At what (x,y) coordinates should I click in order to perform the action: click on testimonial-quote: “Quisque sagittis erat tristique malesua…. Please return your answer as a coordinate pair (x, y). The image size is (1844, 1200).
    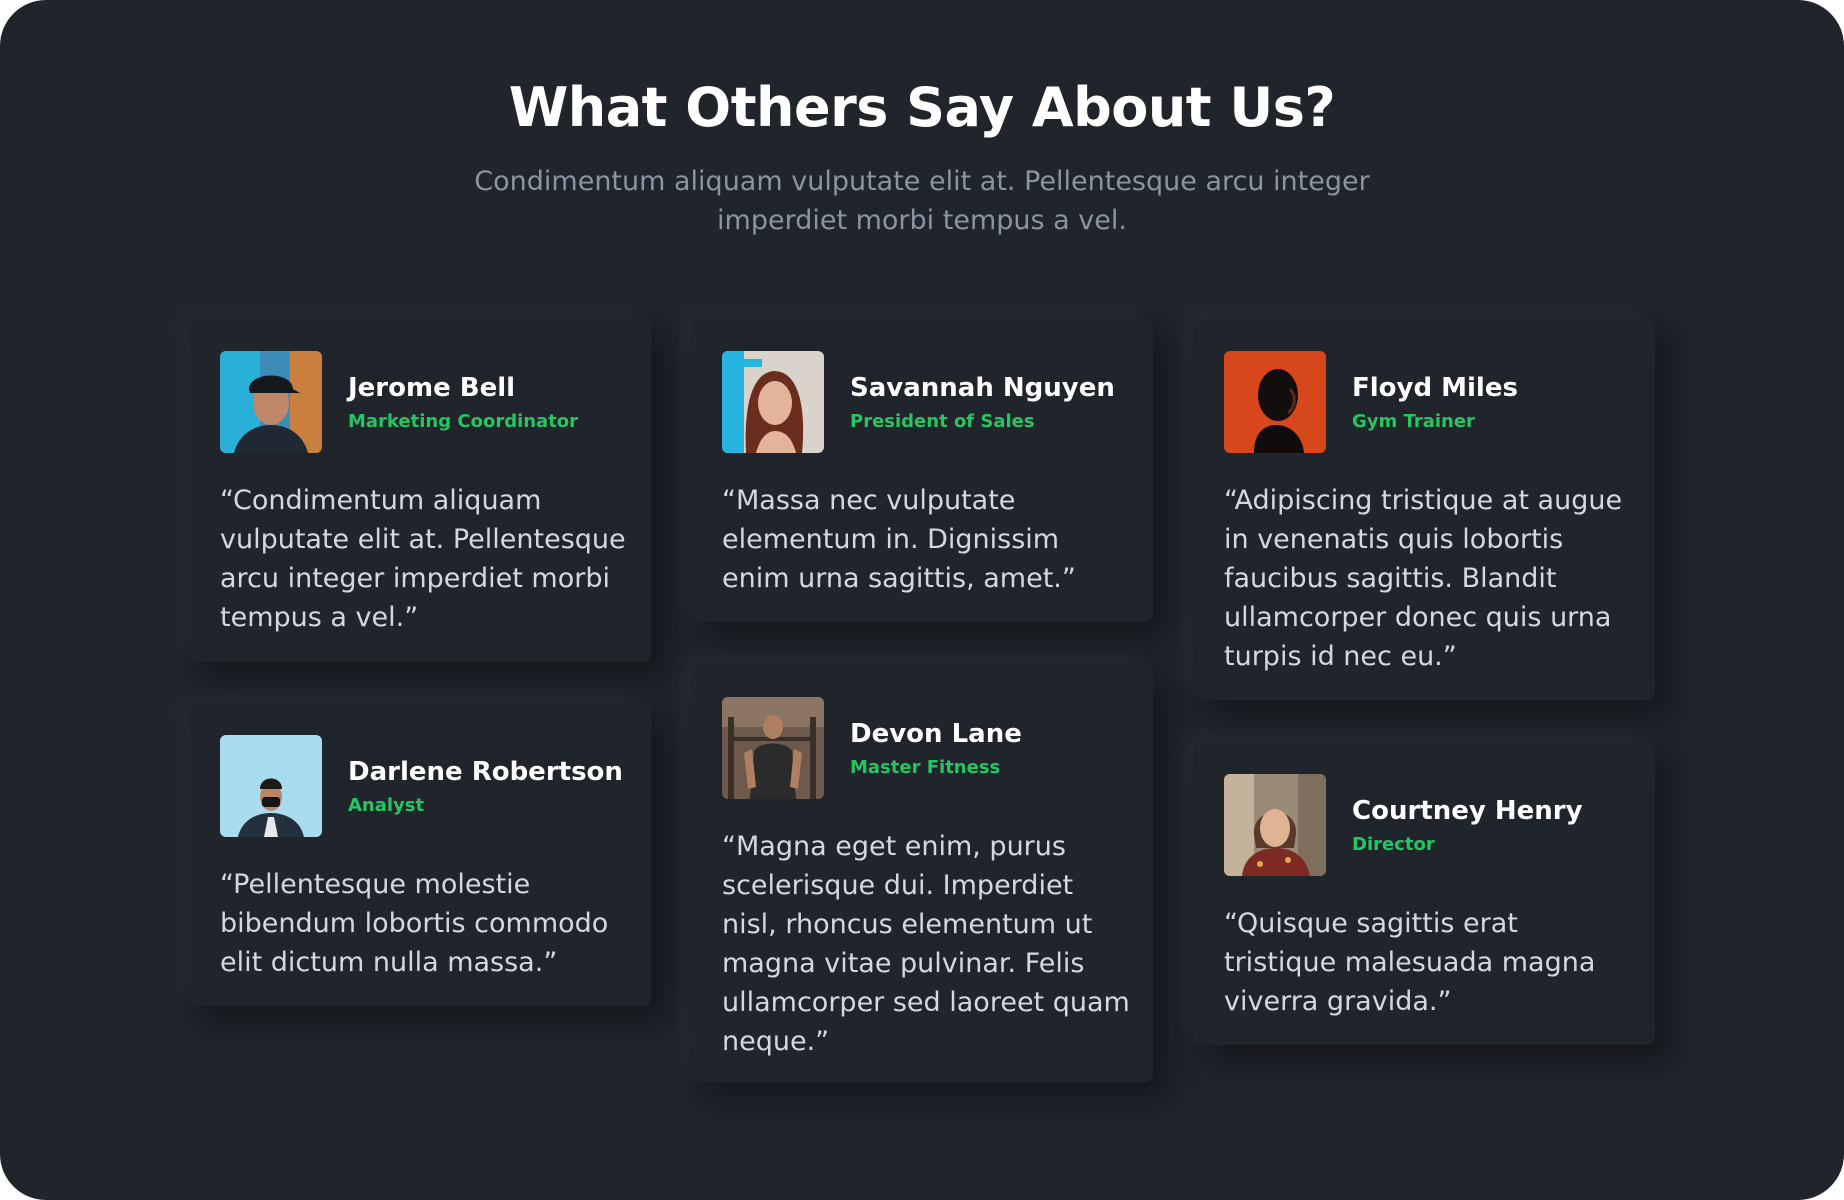
    Looking at the image, I should click on (1410, 962).